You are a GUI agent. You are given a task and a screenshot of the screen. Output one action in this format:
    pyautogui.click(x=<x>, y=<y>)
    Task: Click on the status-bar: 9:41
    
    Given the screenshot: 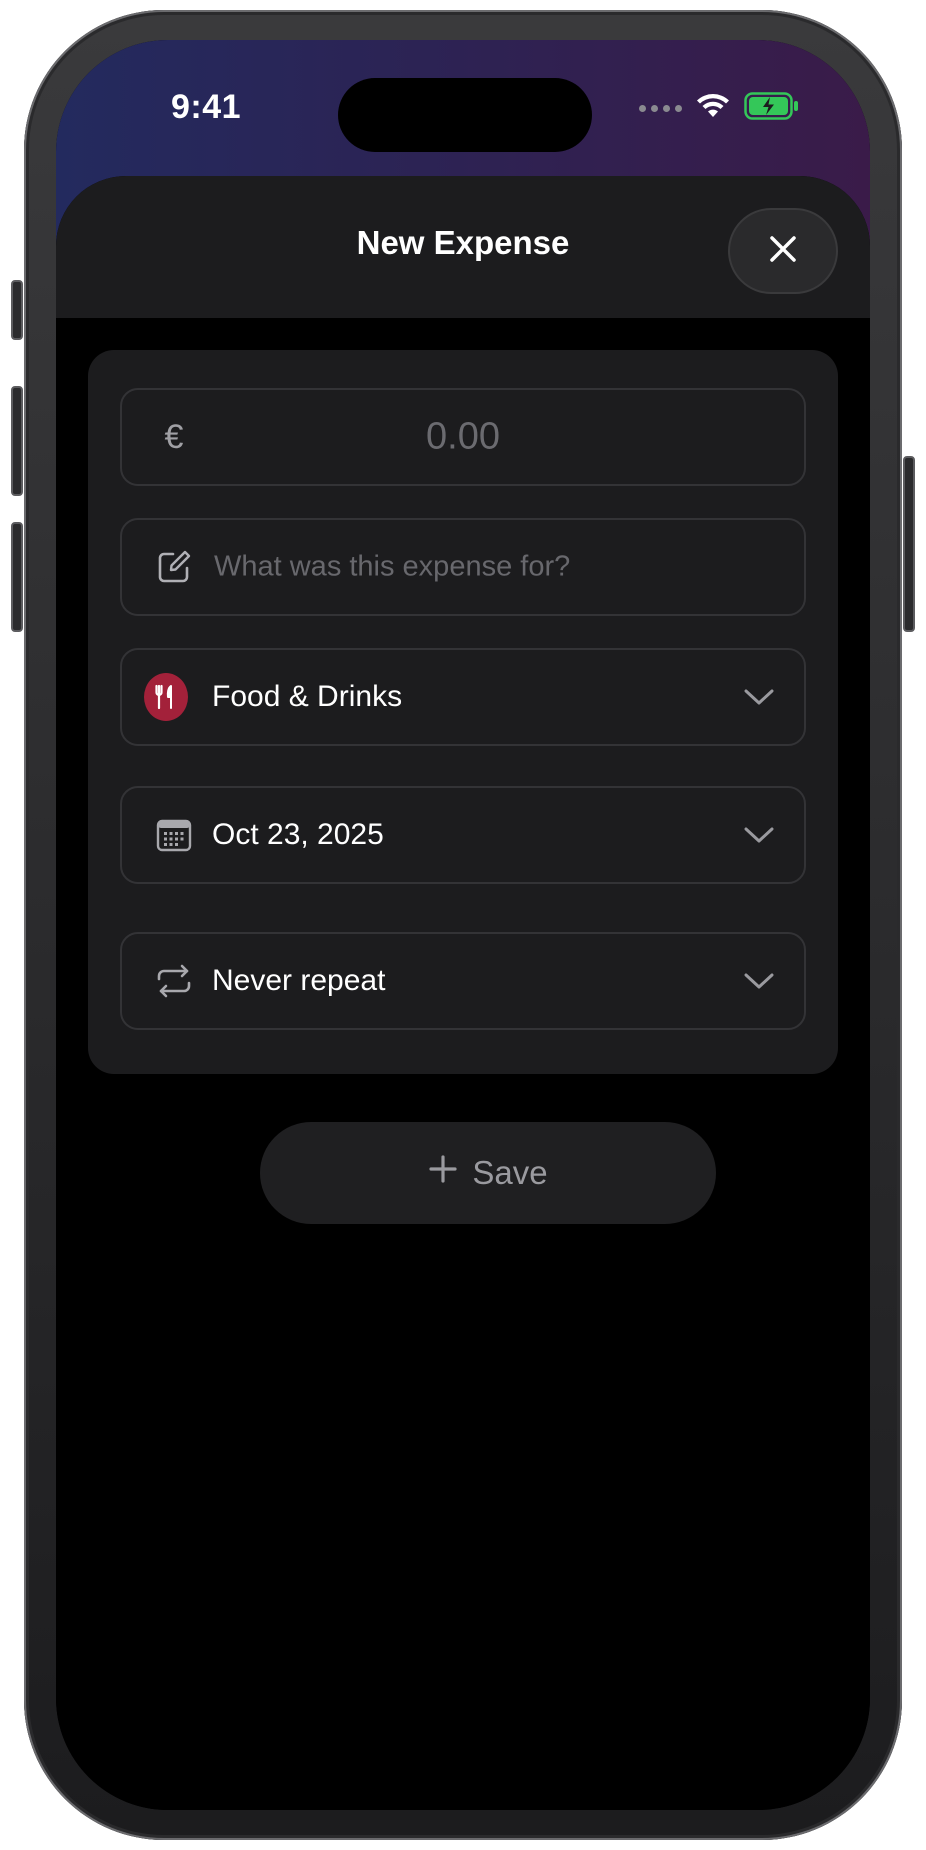 What is the action you would take?
    pyautogui.click(x=463, y=100)
    